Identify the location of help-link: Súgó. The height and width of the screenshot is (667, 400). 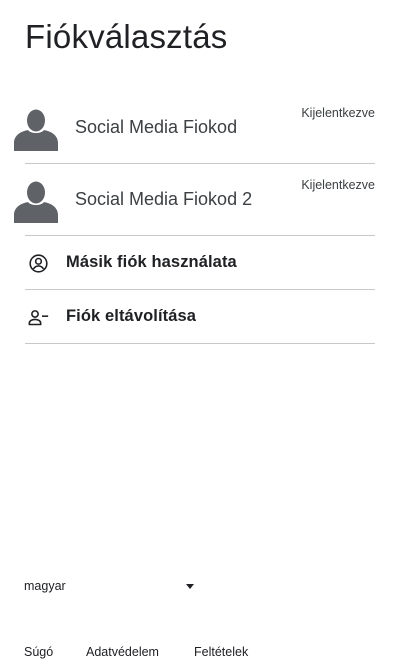
(38, 652).